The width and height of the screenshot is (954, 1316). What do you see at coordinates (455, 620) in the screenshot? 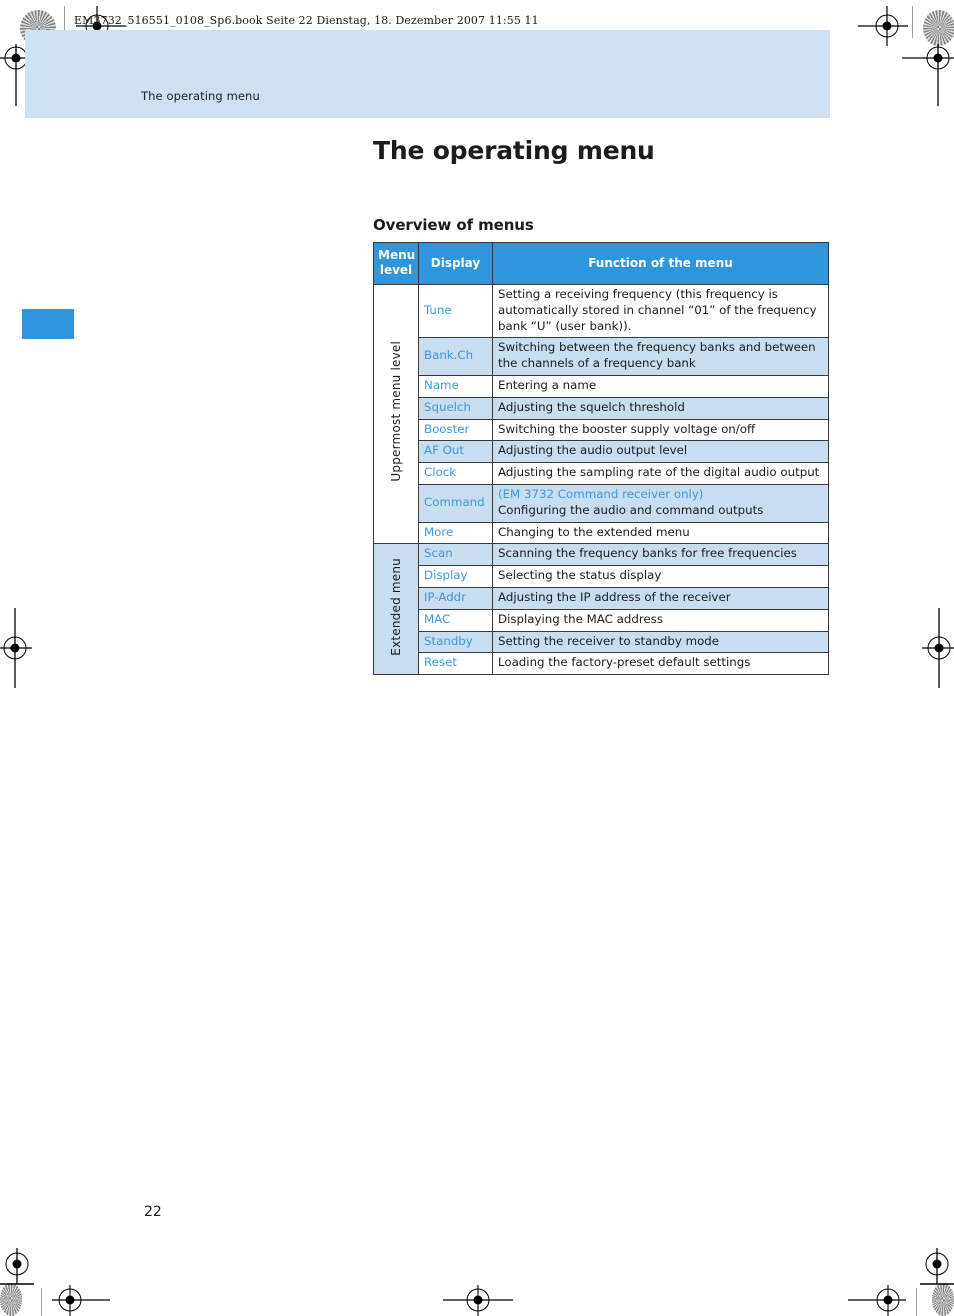
I see `display-name: MAC` at bounding box center [455, 620].